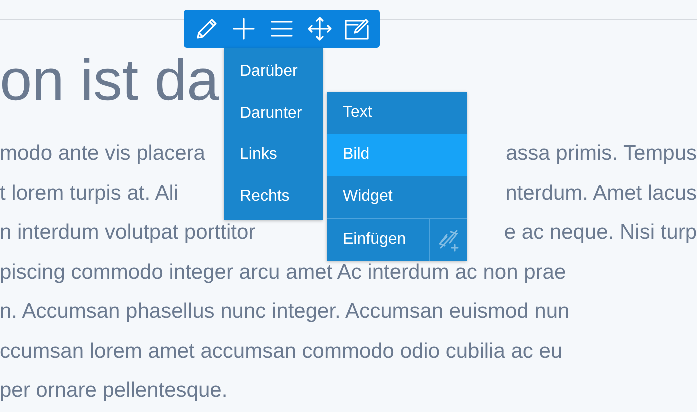  What do you see at coordinates (128, 233) in the screenshot?
I see `paragraph-text: n interdum volutpat porttitor` at bounding box center [128, 233].